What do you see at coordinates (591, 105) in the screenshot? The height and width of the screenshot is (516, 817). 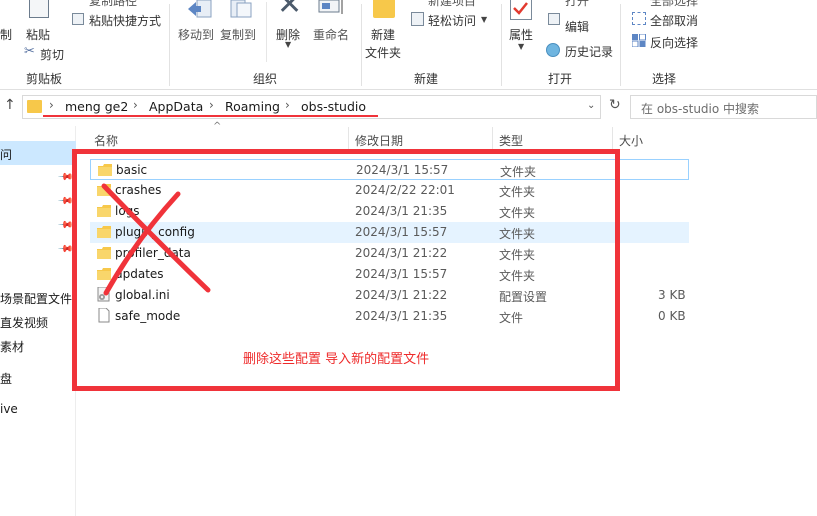 I see `address-dropdown-chevron-icon: ⌄` at bounding box center [591, 105].